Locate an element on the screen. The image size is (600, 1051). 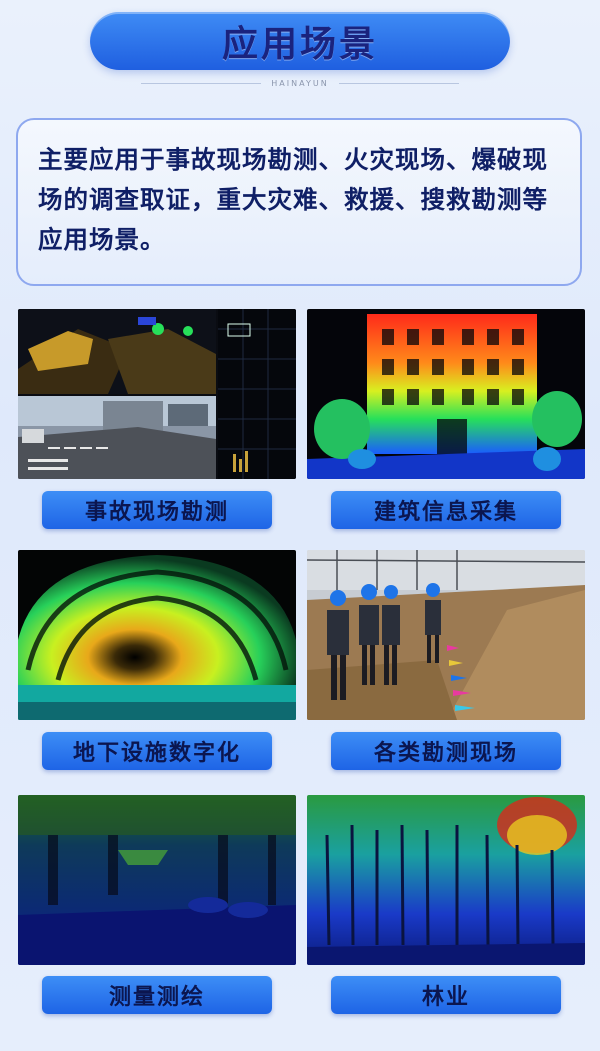
forest-scan-image is located at coordinates (446, 880).